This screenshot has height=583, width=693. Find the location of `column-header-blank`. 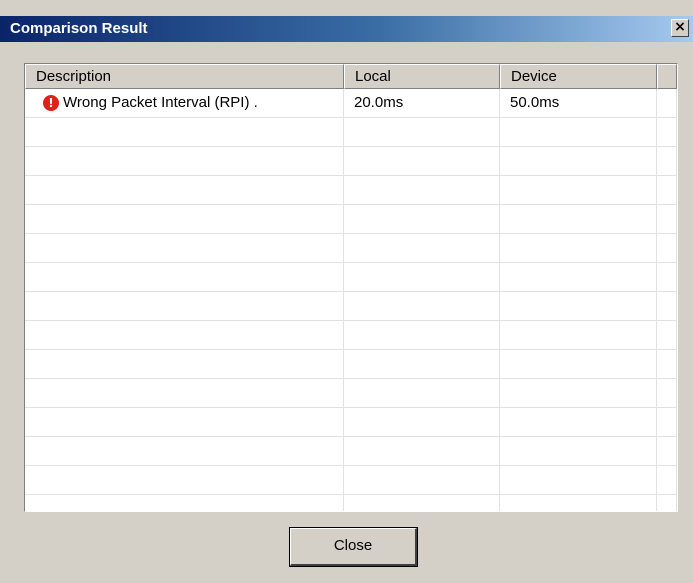

column-header-blank is located at coordinates (667, 76).